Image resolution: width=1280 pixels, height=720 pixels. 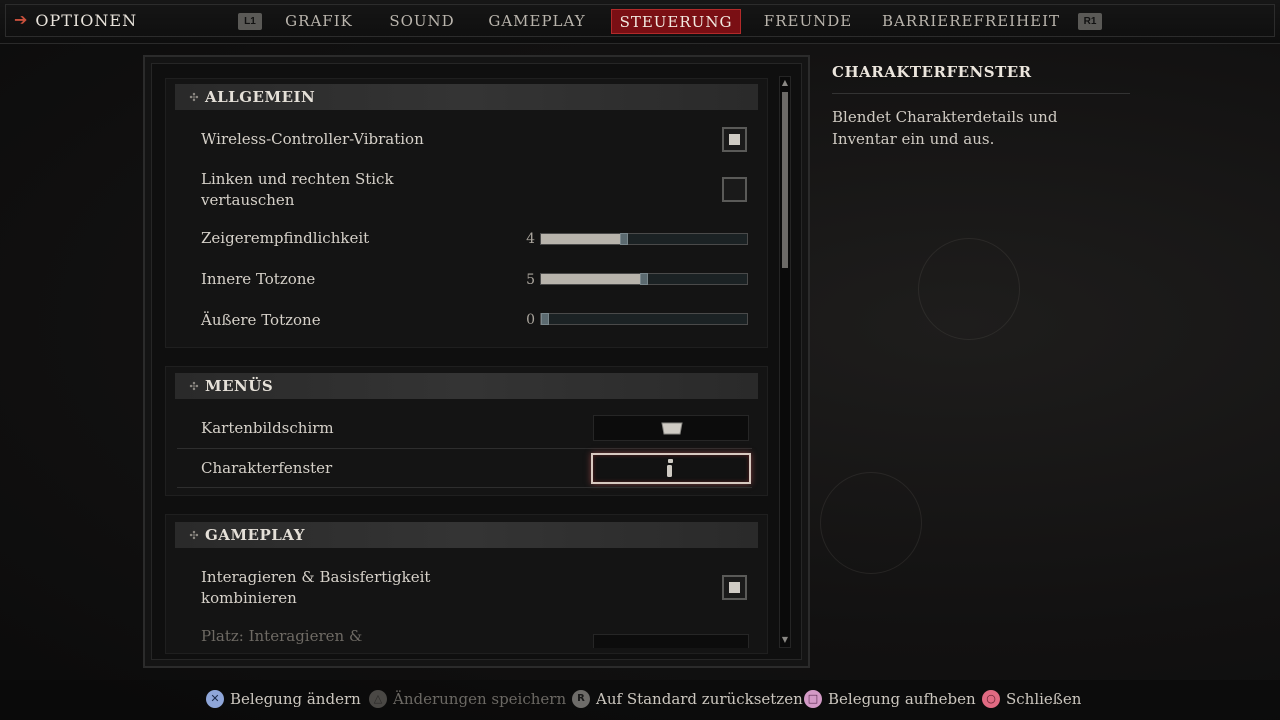 What do you see at coordinates (282, 636) in the screenshot?
I see `setting-label-place-interact: Platz: Interagieren &` at bounding box center [282, 636].